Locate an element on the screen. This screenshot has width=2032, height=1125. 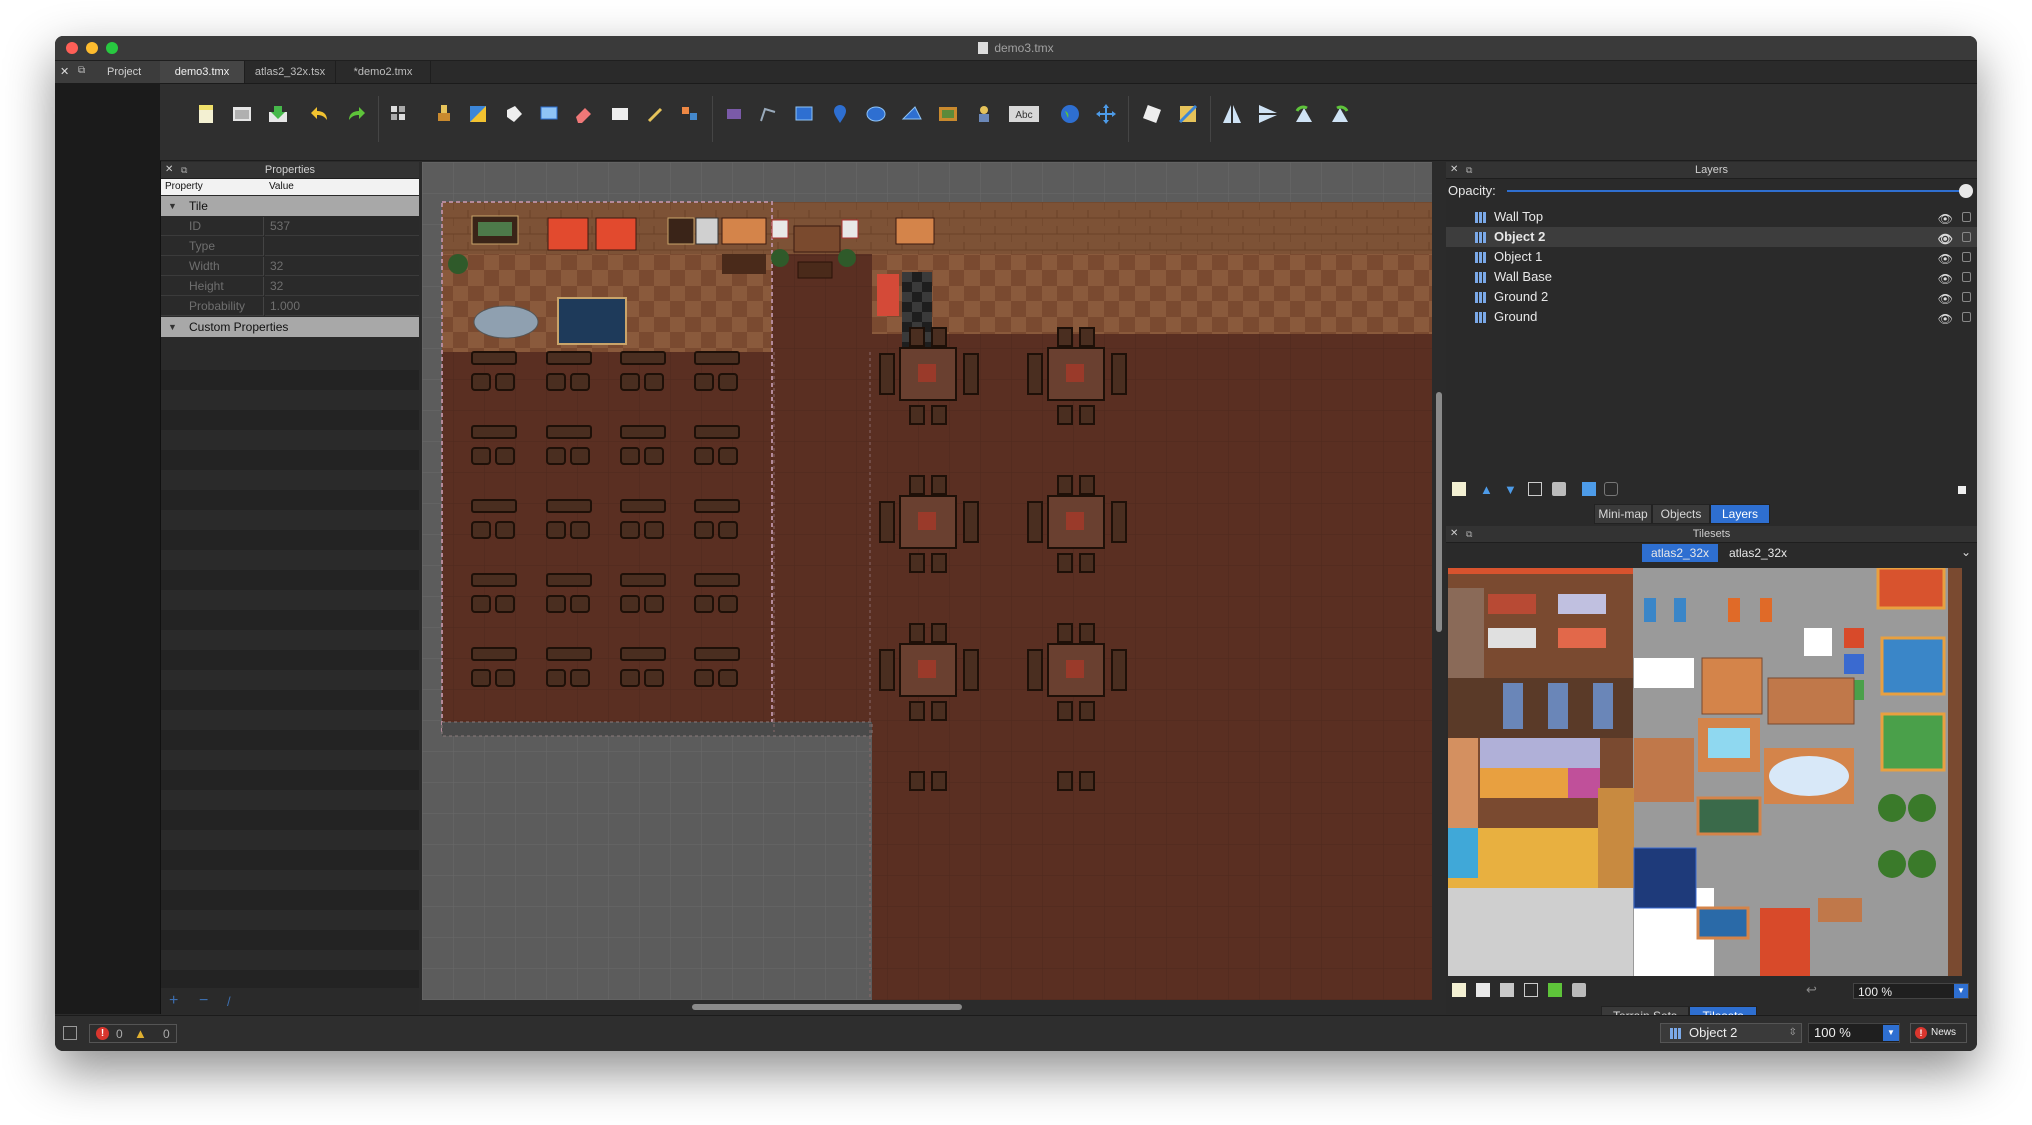
insert-ellipse-icon is located at coordinates (876, 114).